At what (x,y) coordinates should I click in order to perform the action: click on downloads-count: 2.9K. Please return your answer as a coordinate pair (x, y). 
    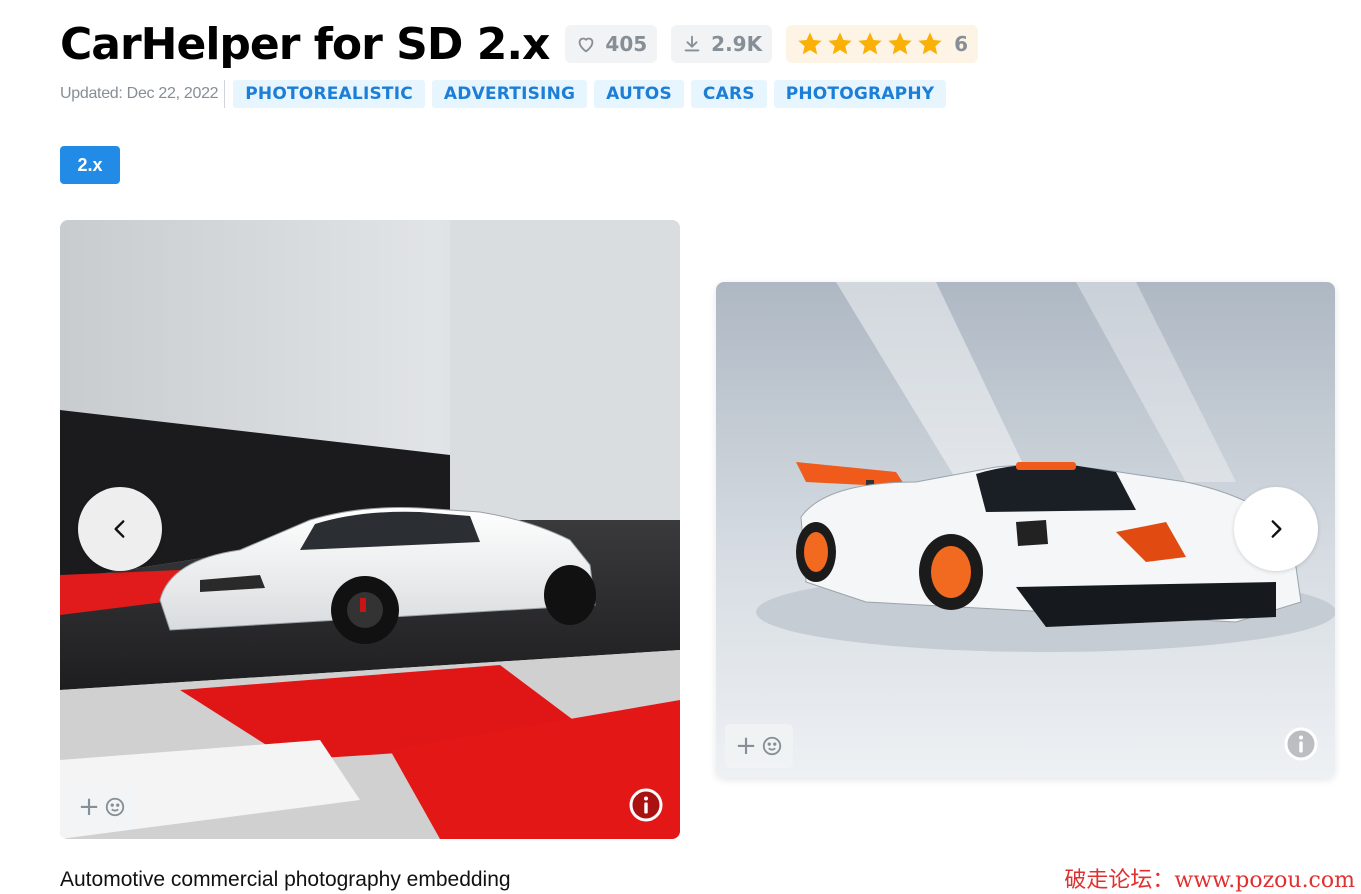
    Looking at the image, I should click on (737, 44).